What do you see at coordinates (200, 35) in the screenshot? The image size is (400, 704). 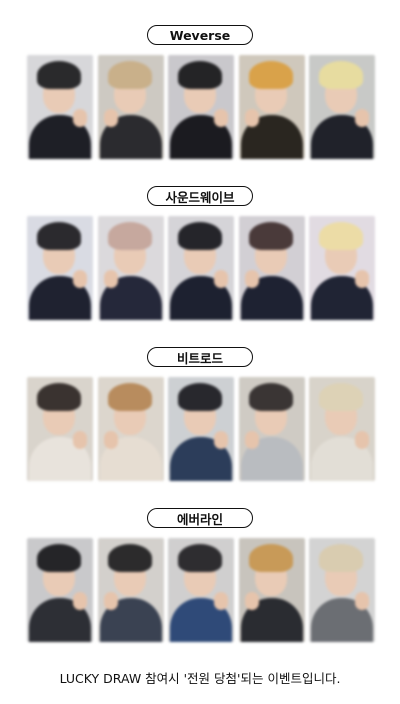 I see `store-label-pill: Weverse` at bounding box center [200, 35].